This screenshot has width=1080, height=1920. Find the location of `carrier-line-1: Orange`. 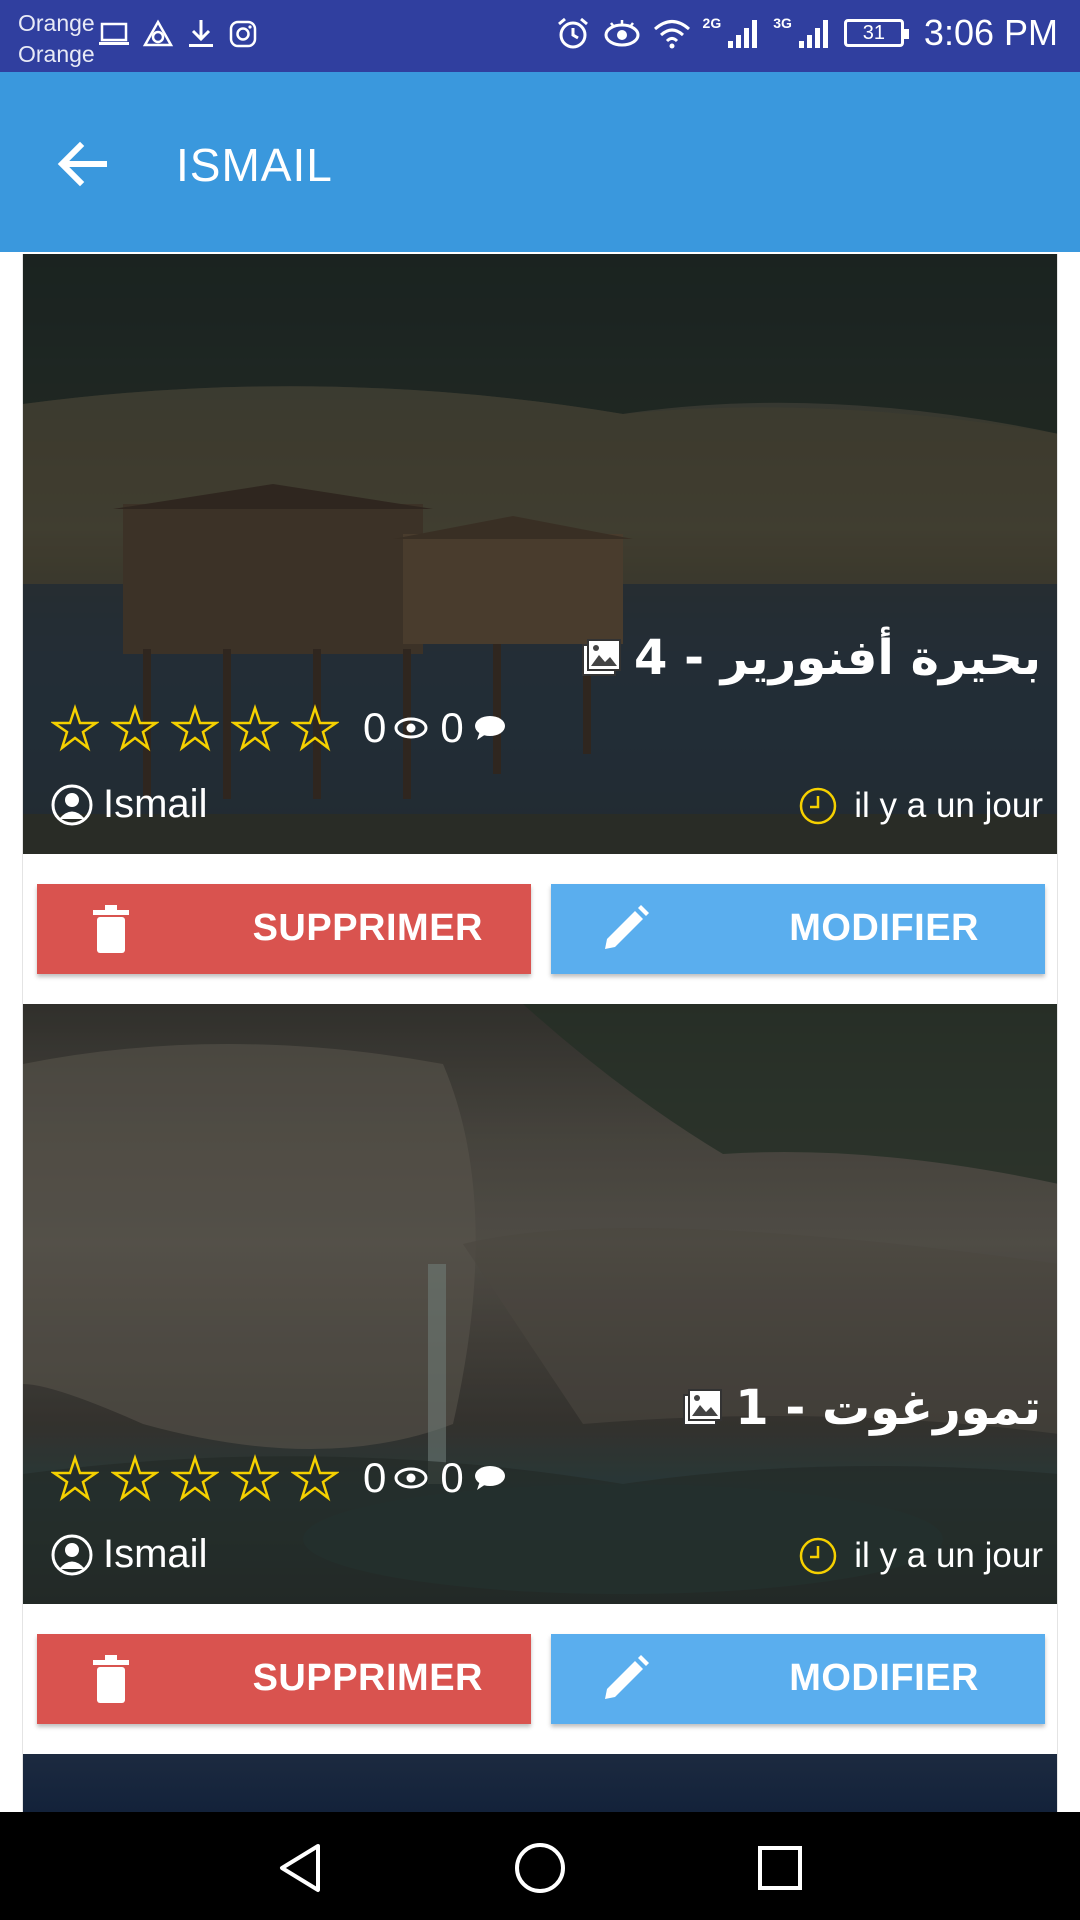

carrier-line-1: Orange is located at coordinates (56, 23).